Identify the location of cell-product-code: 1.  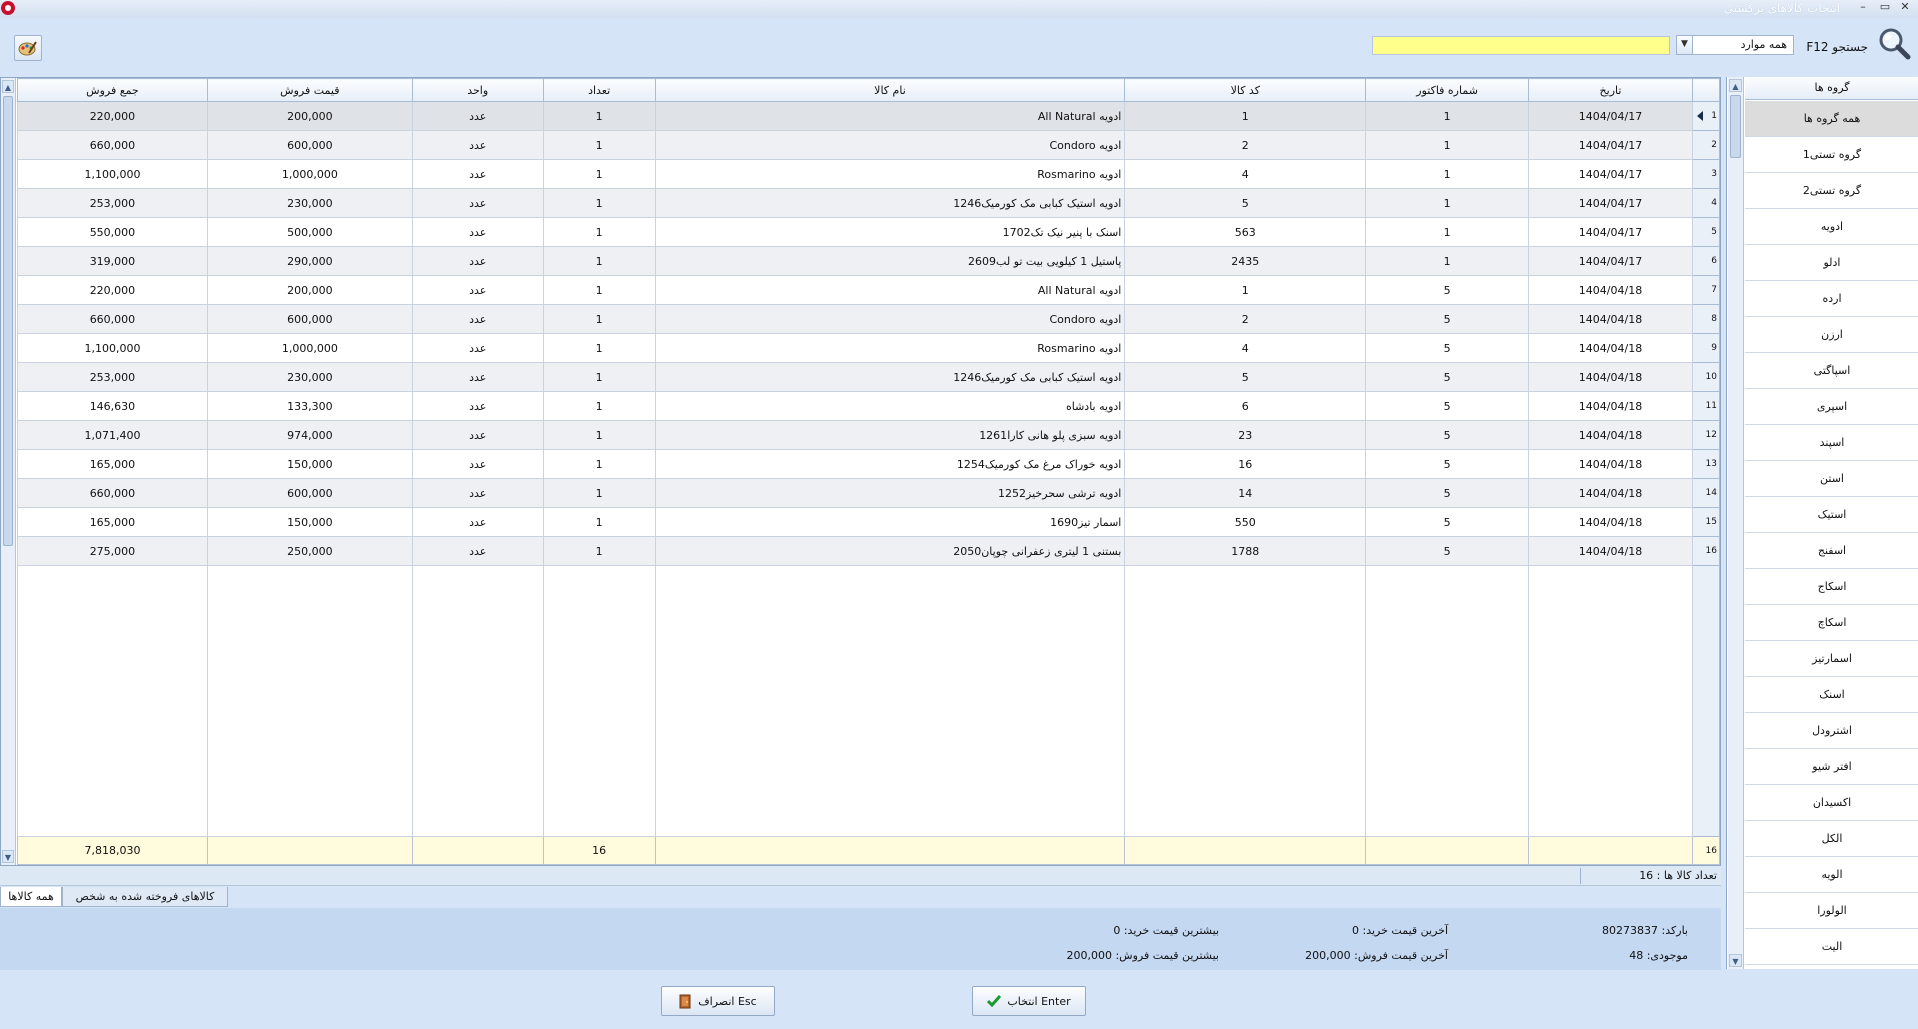
(1245, 116).